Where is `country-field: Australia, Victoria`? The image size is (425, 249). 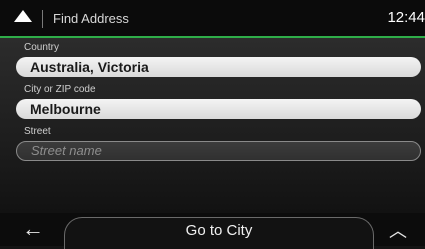
country-field: Australia, Victoria is located at coordinates (218, 67).